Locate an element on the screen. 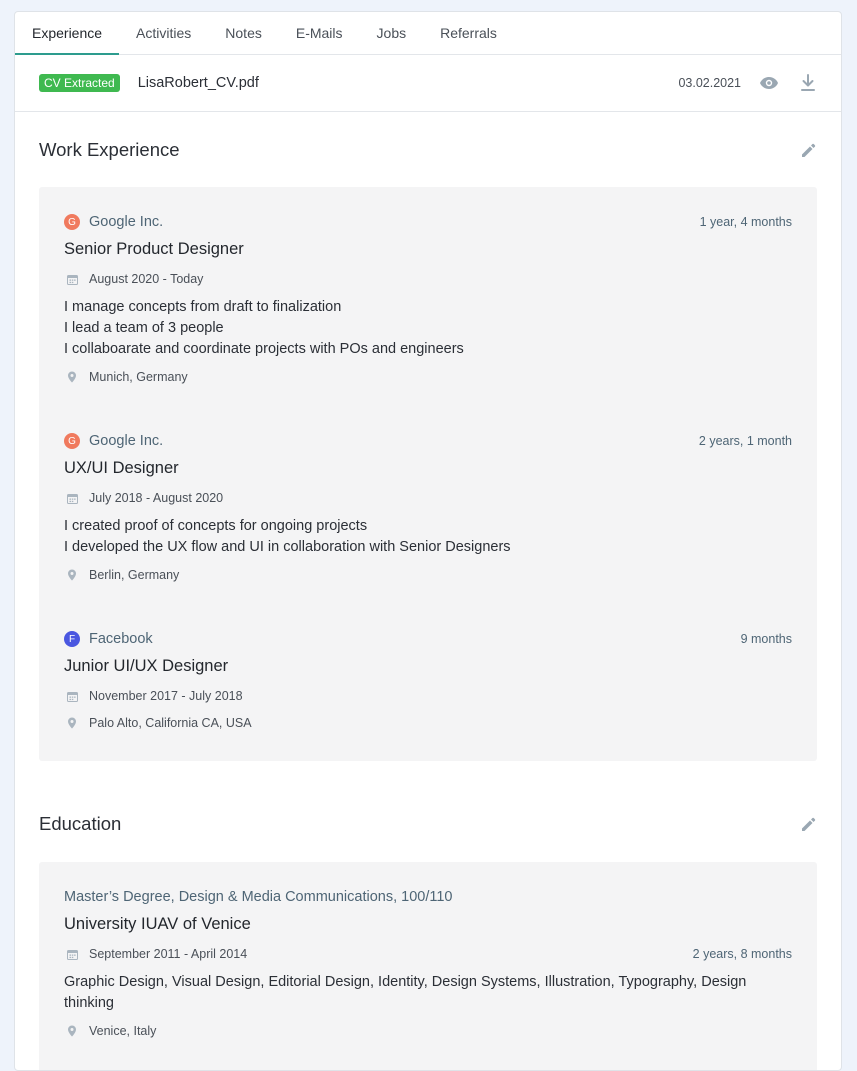 This screenshot has width=857, height=1071. job-duration: 1 year, 4 months is located at coordinates (745, 222).